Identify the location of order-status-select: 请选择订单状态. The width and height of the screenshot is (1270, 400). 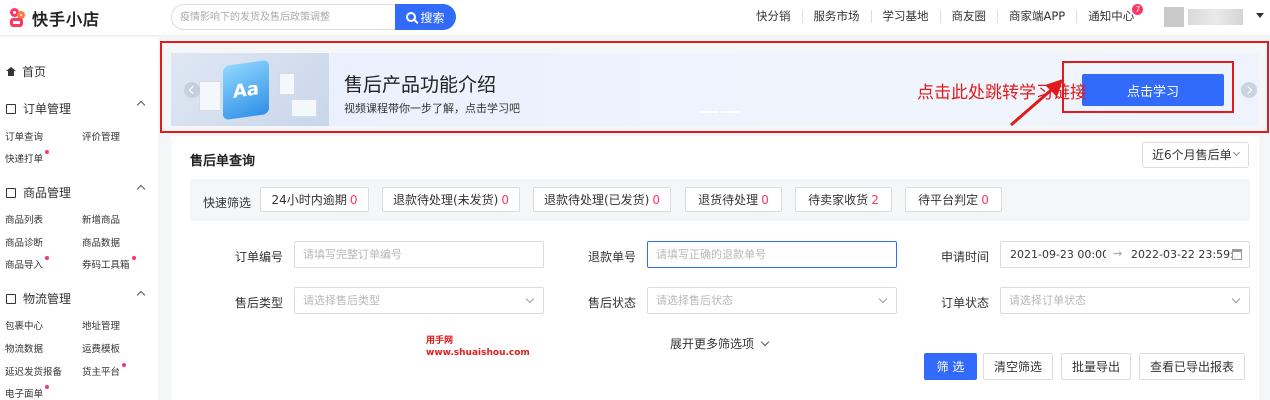
(1125, 300).